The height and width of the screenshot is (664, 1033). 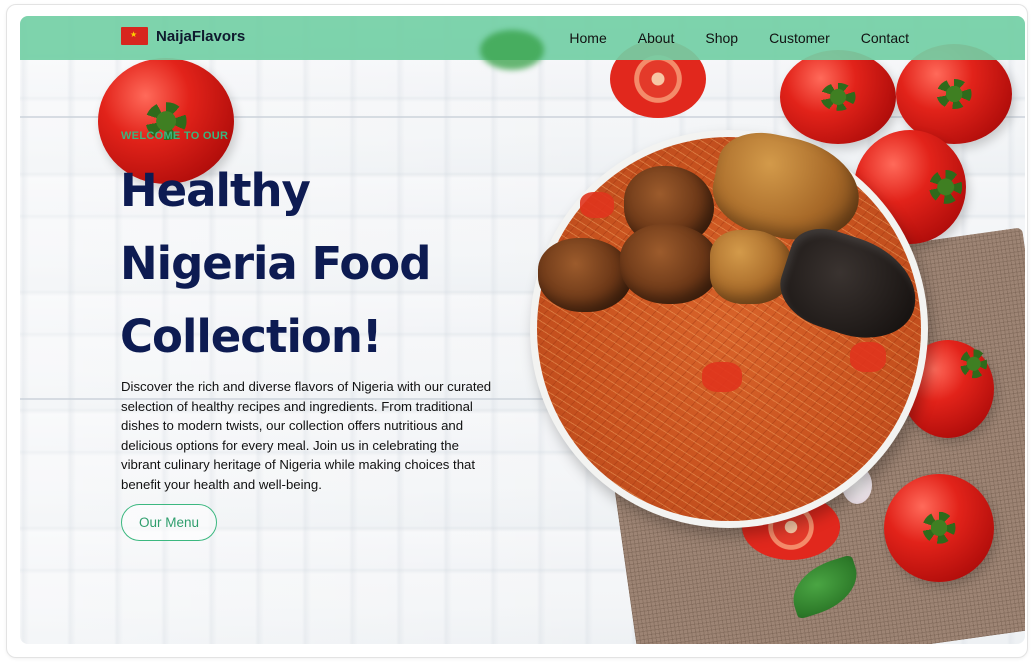 What do you see at coordinates (885, 38) in the screenshot?
I see `nav-item-contact: Contact` at bounding box center [885, 38].